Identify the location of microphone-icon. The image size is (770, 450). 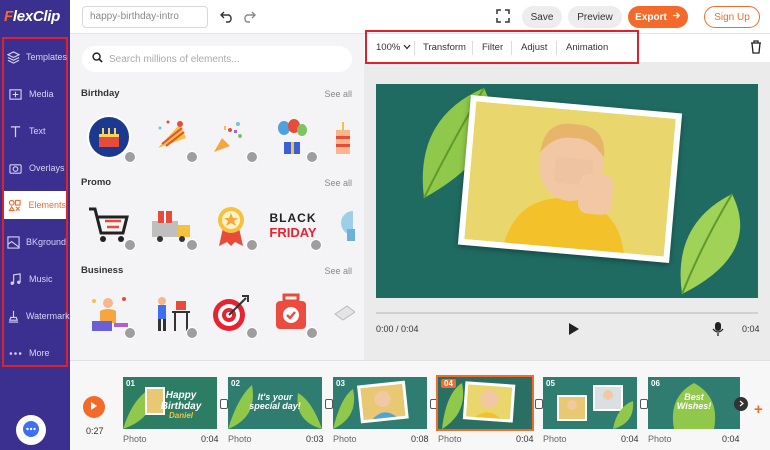
(718, 330).